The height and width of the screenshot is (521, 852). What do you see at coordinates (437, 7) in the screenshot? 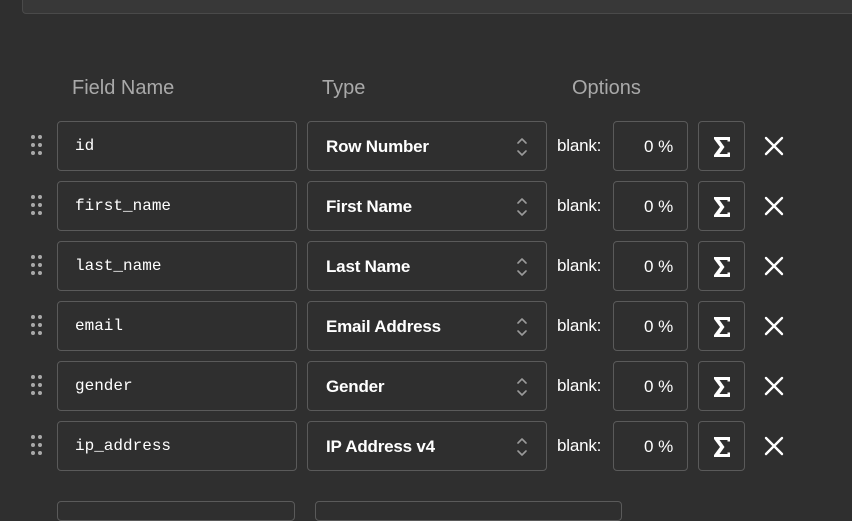
I see `top-panel` at bounding box center [437, 7].